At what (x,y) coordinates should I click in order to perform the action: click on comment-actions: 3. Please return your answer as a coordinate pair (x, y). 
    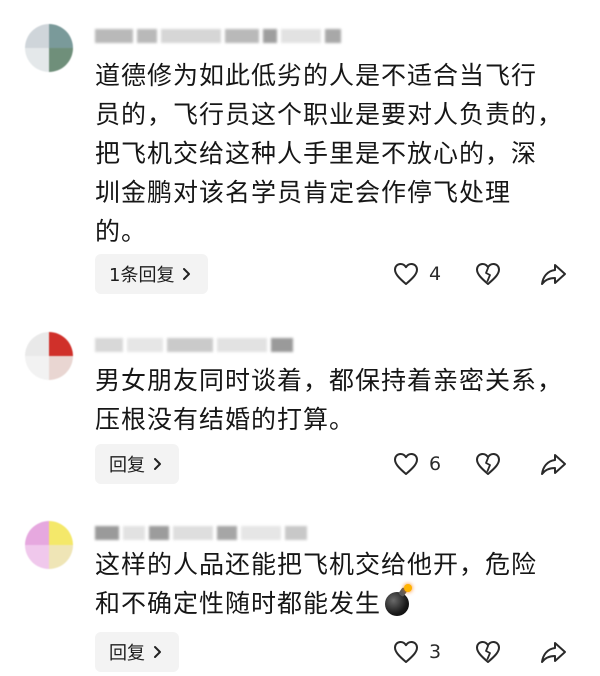
    Looking at the image, I should click on (300, 652).